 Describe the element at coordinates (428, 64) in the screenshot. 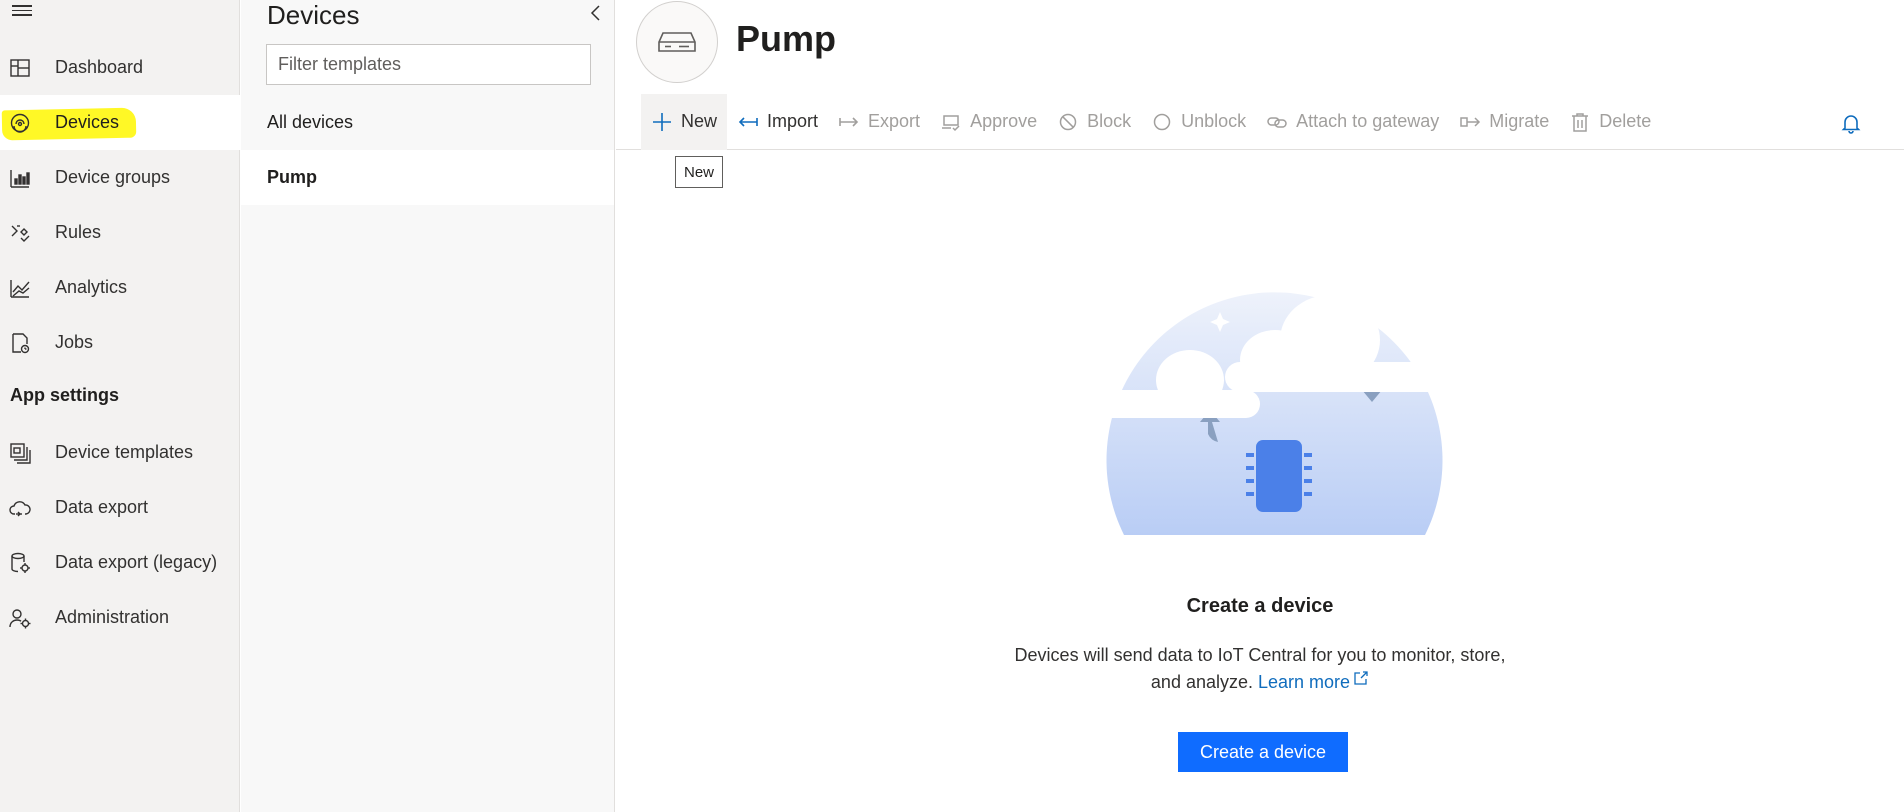

I see `filter-templates-input` at that location.